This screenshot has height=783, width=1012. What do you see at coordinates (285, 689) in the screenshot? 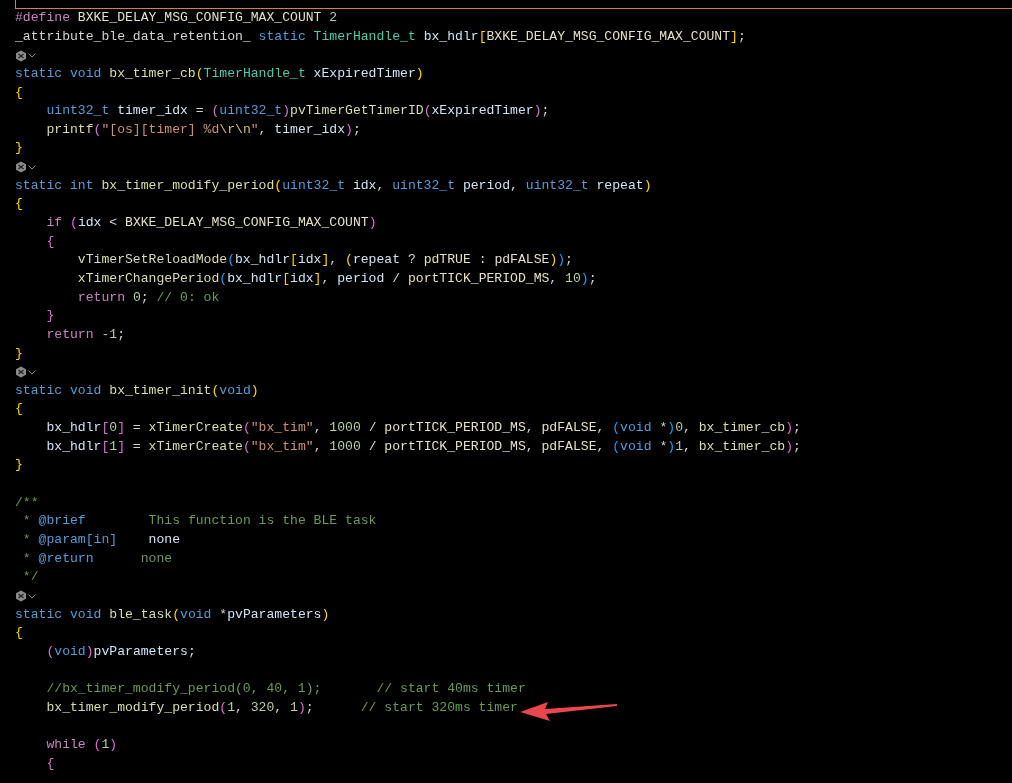
I see `code-line: //bx_timer_modify_period(0, 40, 1); // start 40ms timer` at bounding box center [285, 689].